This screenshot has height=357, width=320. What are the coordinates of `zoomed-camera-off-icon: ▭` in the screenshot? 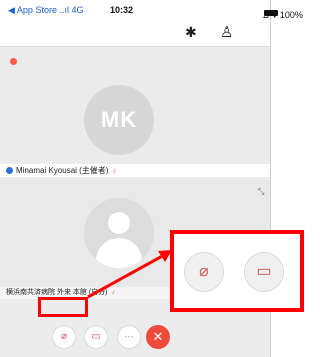 It's located at (264, 272).